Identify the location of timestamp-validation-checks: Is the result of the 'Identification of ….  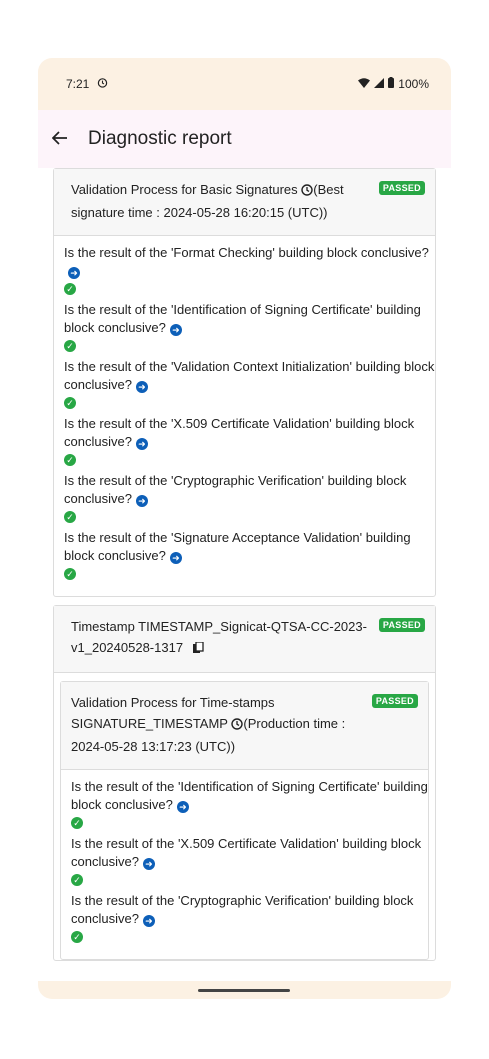
(244, 864).